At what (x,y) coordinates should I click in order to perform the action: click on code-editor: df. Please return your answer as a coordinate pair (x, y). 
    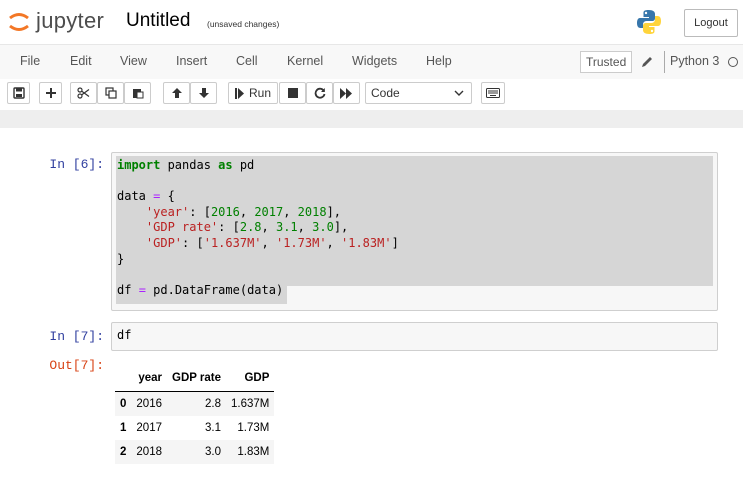
    Looking at the image, I should click on (124, 336).